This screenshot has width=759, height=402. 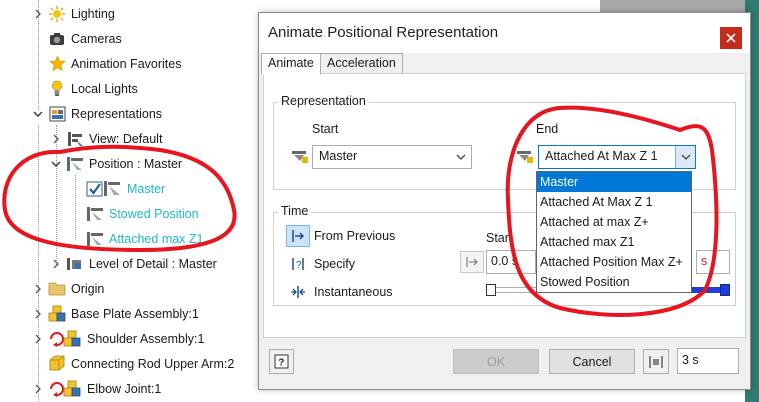 I want to click on timeline-end-handle, so click(x=725, y=290).